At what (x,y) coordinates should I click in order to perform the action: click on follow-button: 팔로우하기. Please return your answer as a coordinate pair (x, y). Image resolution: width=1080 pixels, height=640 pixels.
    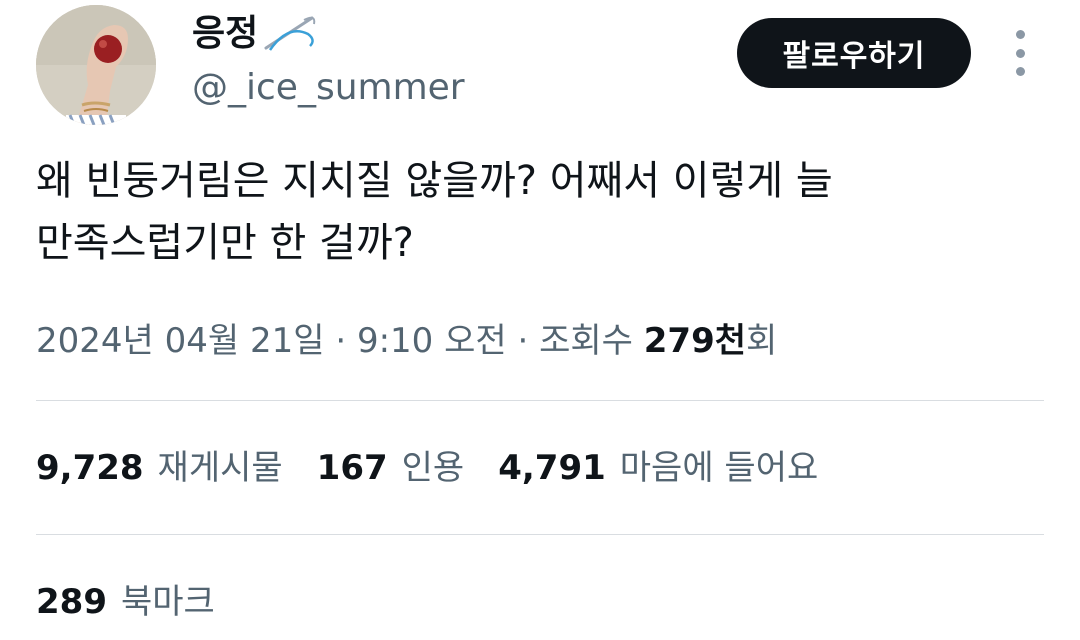
    Looking at the image, I should click on (854, 53).